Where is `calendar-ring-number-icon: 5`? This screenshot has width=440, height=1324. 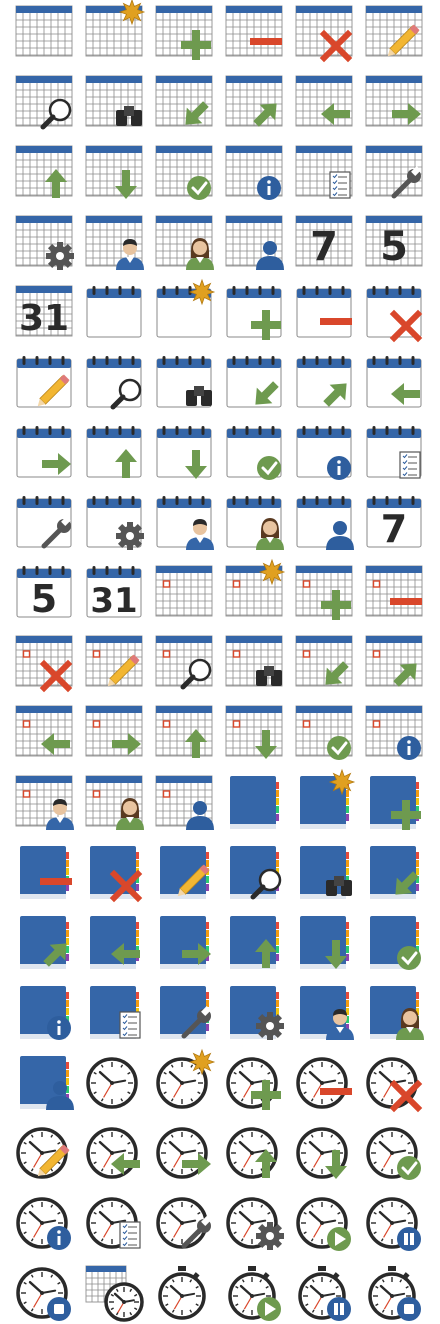
calendar-ring-number-icon: 5 is located at coordinates (44, 593).